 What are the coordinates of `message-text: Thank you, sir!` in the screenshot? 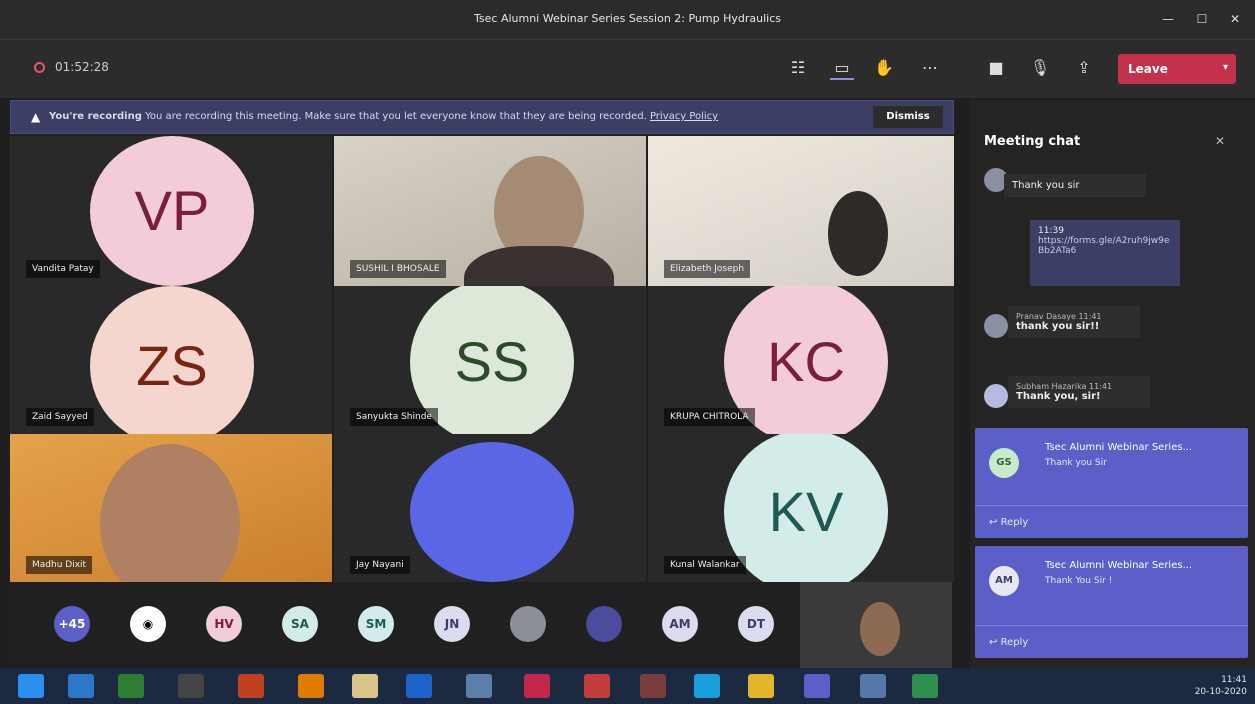 It's located at (1058, 396).